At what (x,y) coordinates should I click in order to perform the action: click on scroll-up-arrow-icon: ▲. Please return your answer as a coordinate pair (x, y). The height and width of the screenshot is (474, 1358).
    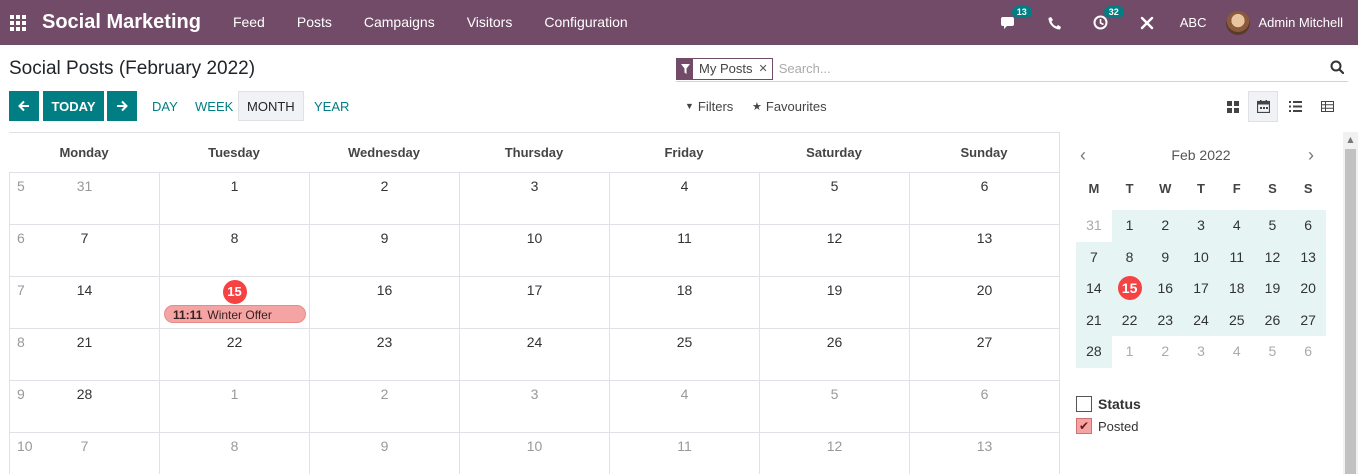
    Looking at the image, I should click on (1350, 139).